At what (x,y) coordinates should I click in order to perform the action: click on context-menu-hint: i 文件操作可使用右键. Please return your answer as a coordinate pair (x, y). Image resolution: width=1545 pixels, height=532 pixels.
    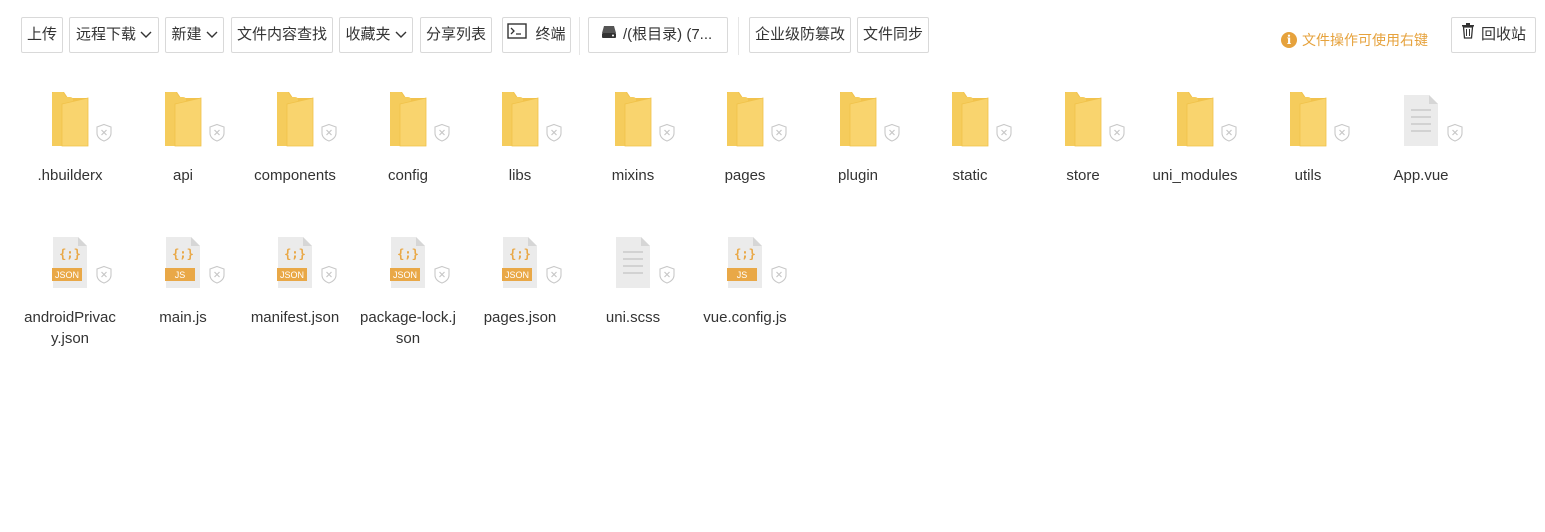
    Looking at the image, I should click on (1354, 40).